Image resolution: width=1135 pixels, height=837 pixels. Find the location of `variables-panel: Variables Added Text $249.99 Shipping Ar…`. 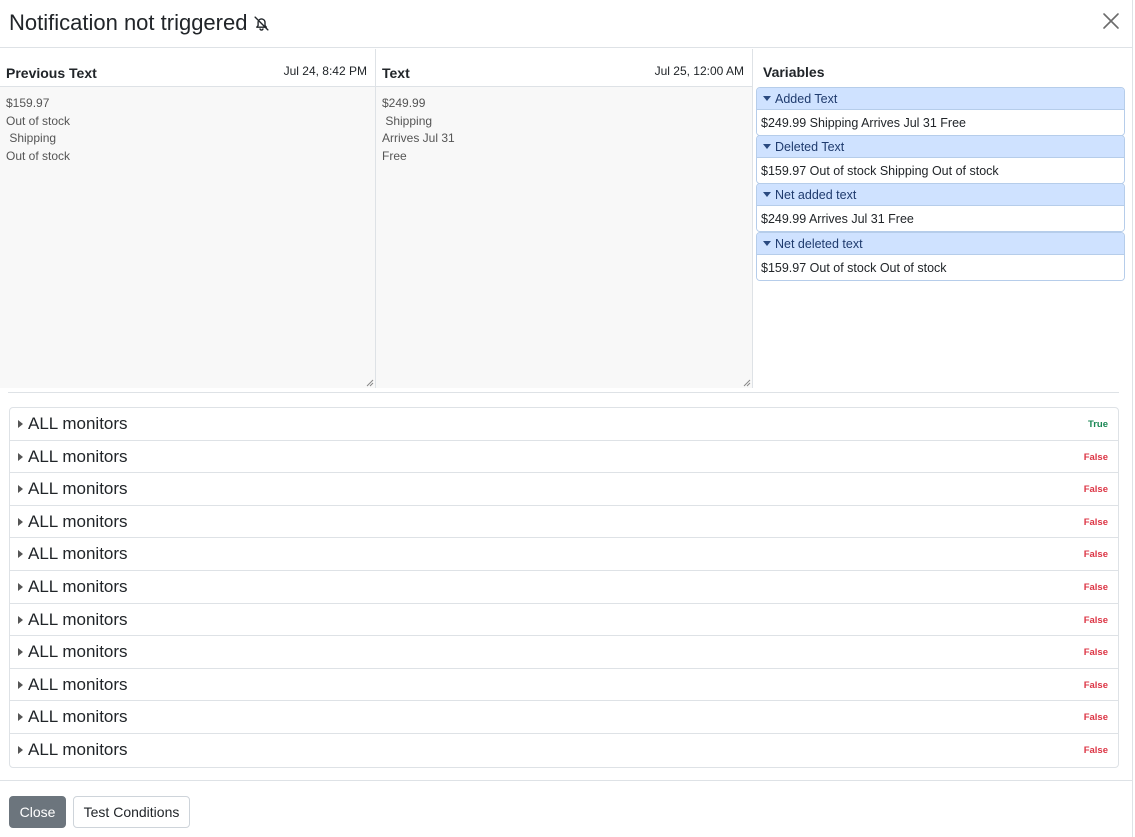

variables-panel: Variables Added Text $249.99 Shipping Ar… is located at coordinates (943, 218).